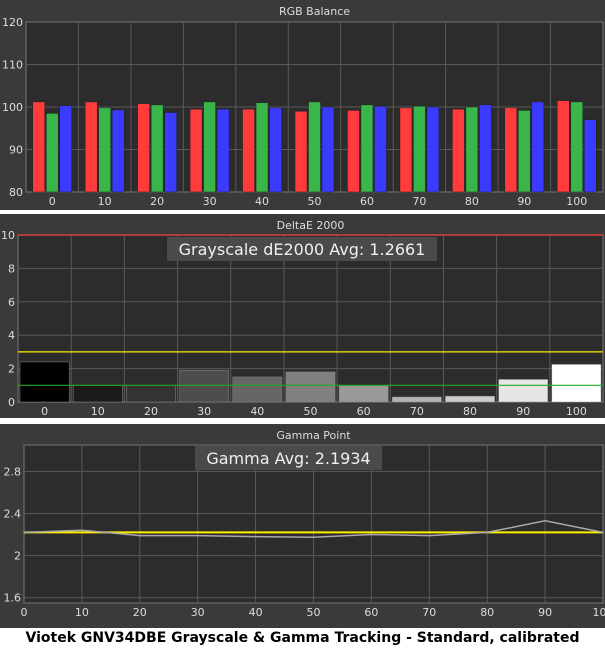 The height and width of the screenshot is (652, 605). Describe the element at coordinates (11, 268) in the screenshot. I see `deltae-y-tick-label: 8` at that location.